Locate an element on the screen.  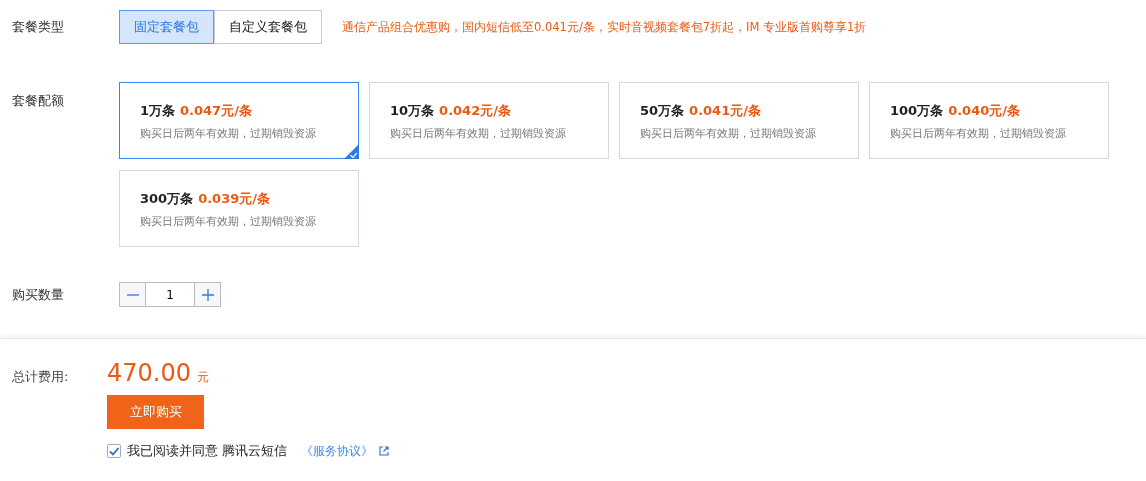
service-agreement-link: 《服务协议》 is located at coordinates (337, 451).